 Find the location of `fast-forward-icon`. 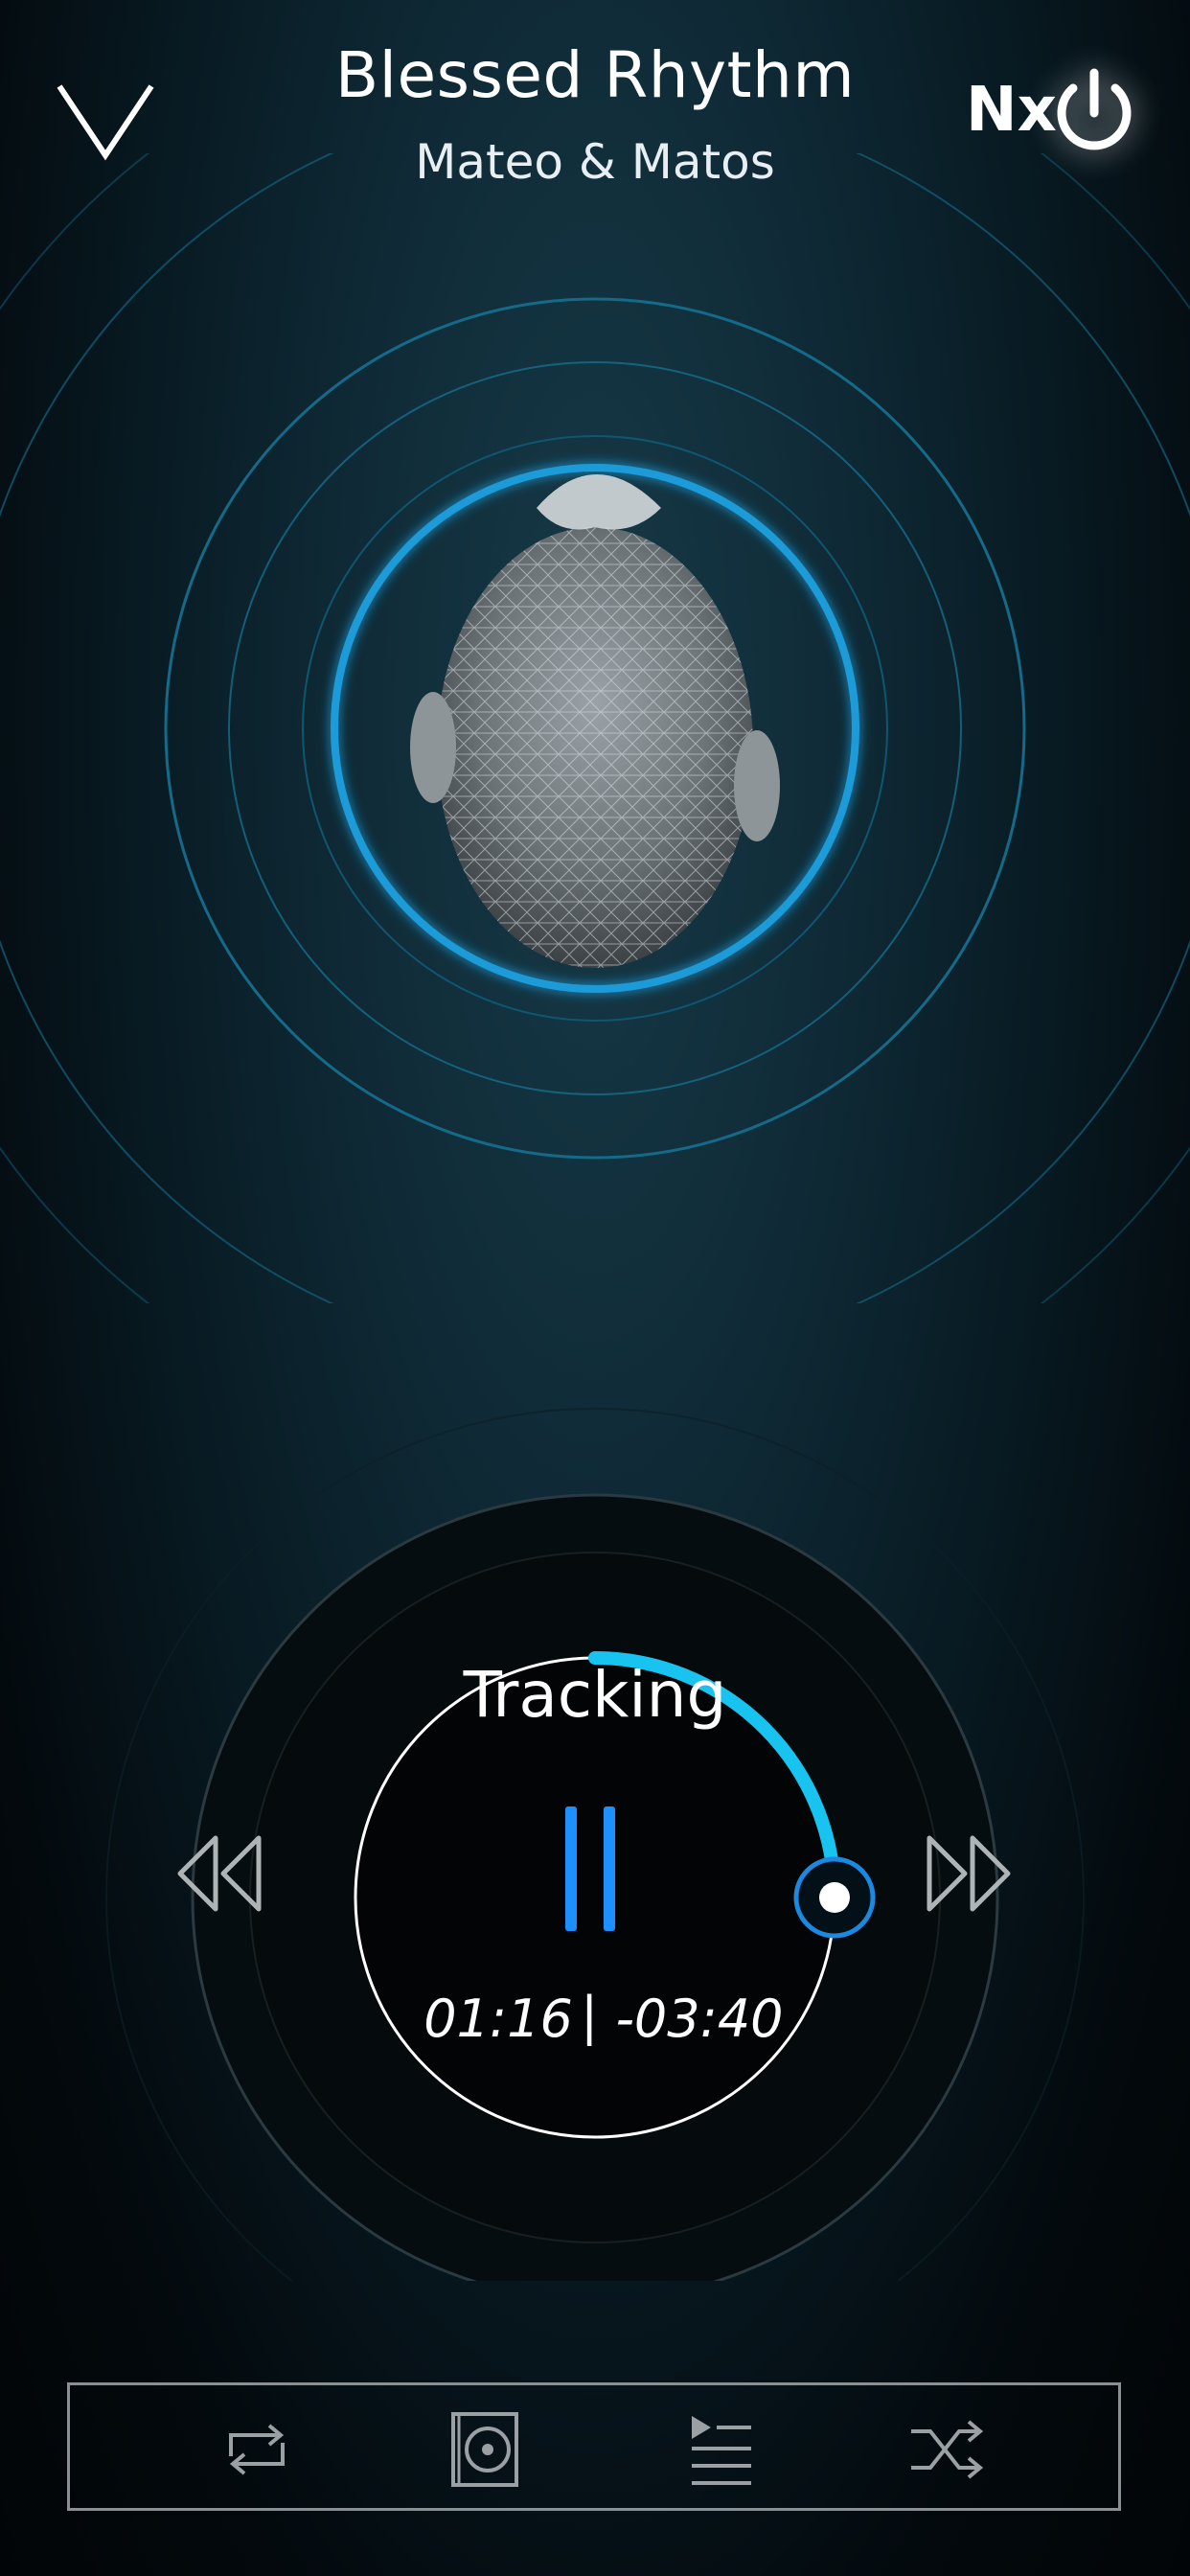

fast-forward-icon is located at coordinates (968, 1874).